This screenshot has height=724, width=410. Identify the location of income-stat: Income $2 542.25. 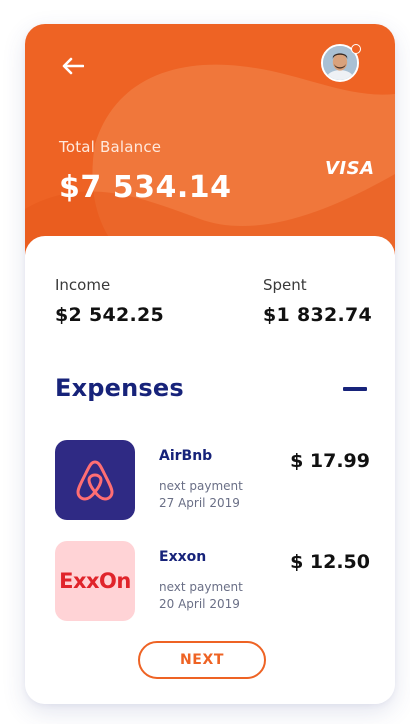
(109, 301).